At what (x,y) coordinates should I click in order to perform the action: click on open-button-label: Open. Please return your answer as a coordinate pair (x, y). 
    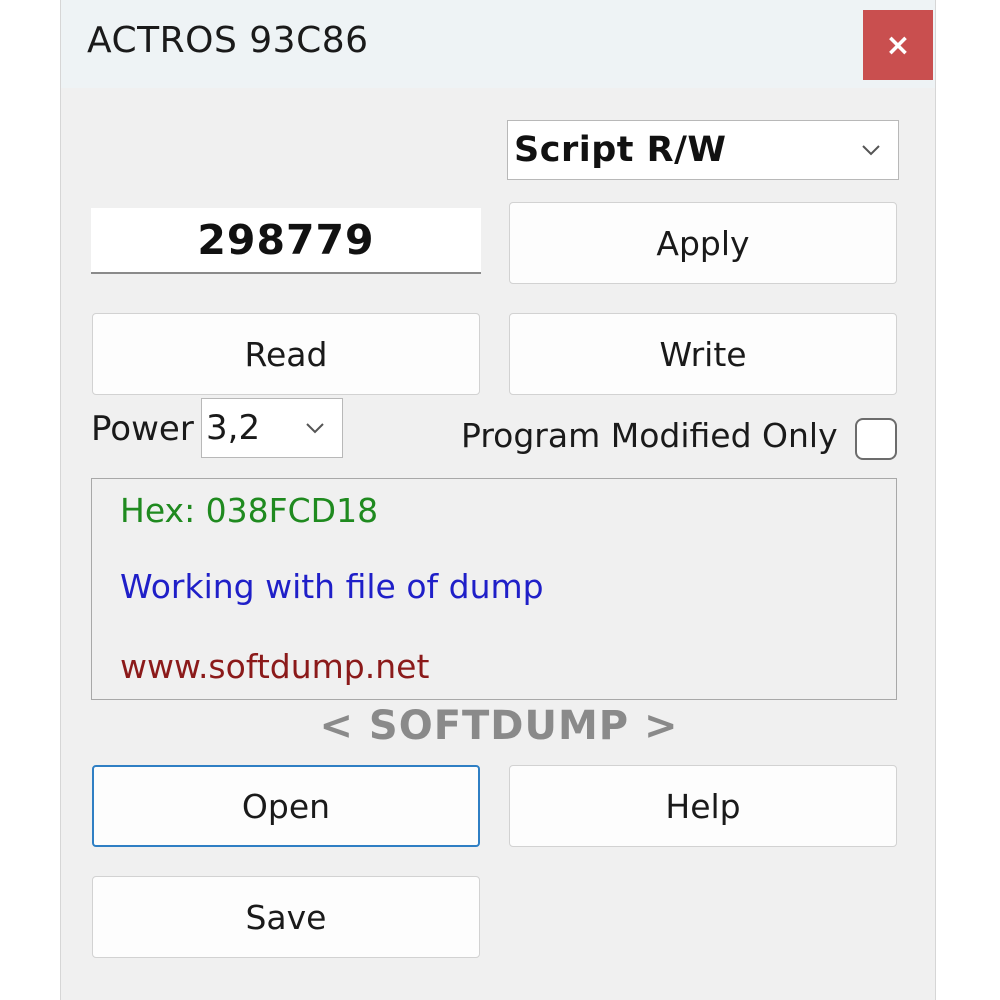
    Looking at the image, I should click on (286, 806).